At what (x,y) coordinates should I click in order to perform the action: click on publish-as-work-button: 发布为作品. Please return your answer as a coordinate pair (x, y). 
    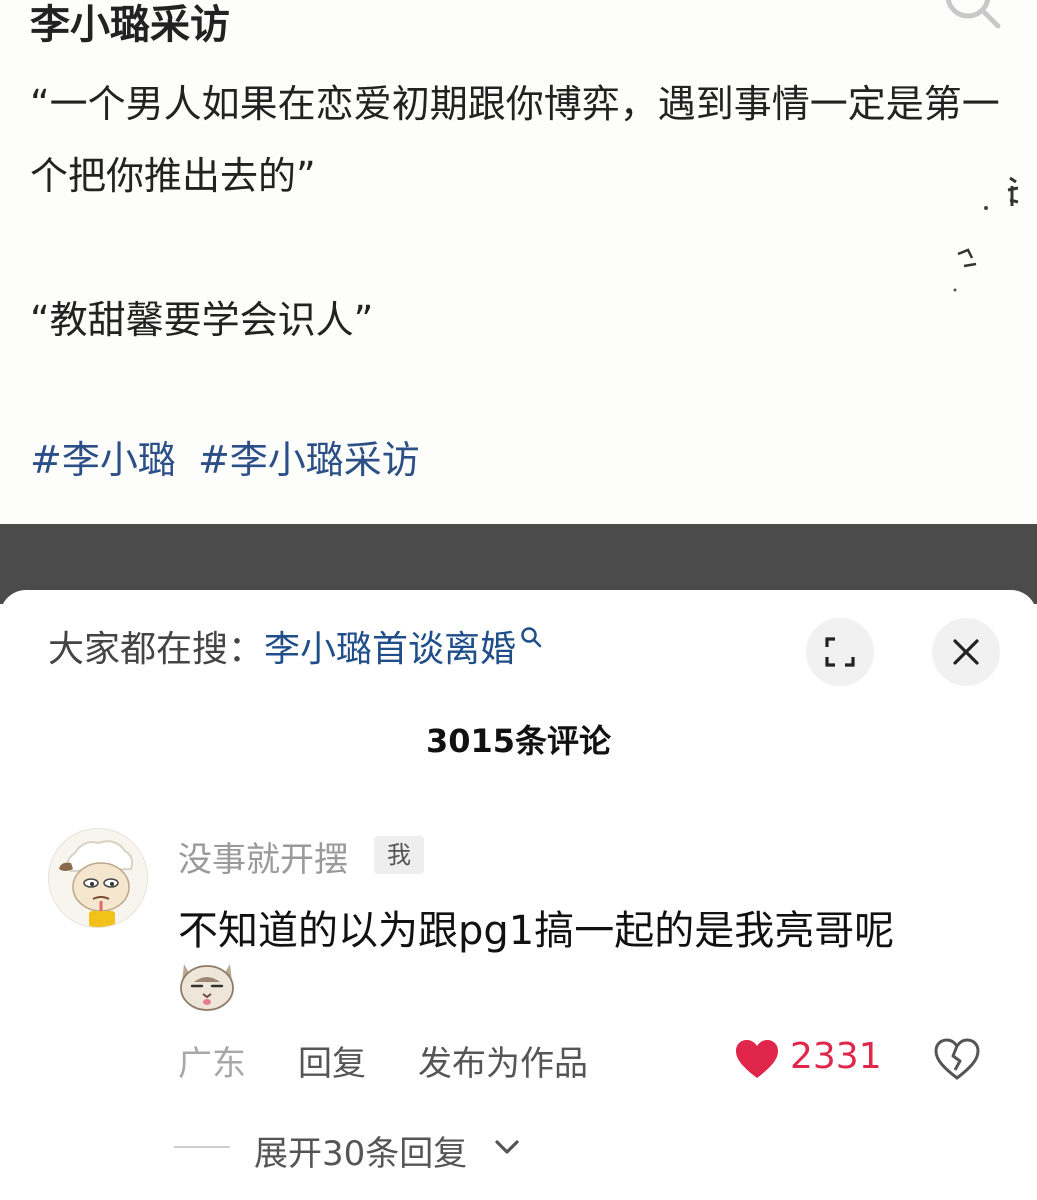
    Looking at the image, I should click on (503, 1060).